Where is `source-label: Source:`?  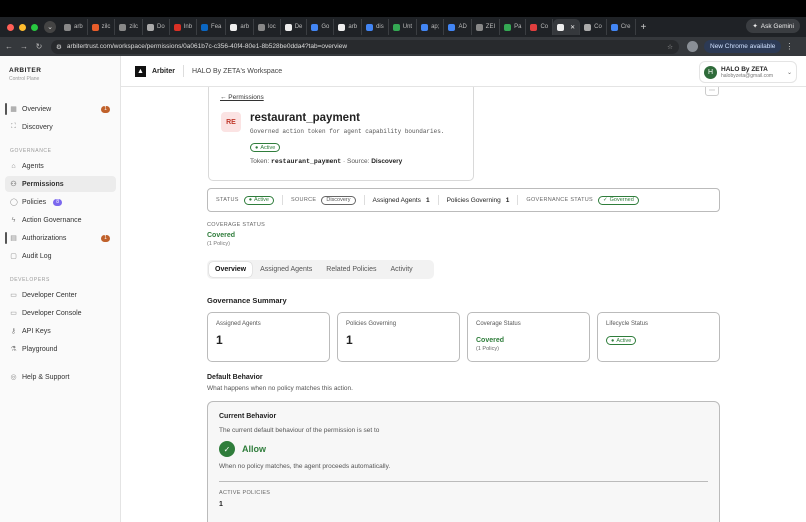 source-label: Source: is located at coordinates (358, 161).